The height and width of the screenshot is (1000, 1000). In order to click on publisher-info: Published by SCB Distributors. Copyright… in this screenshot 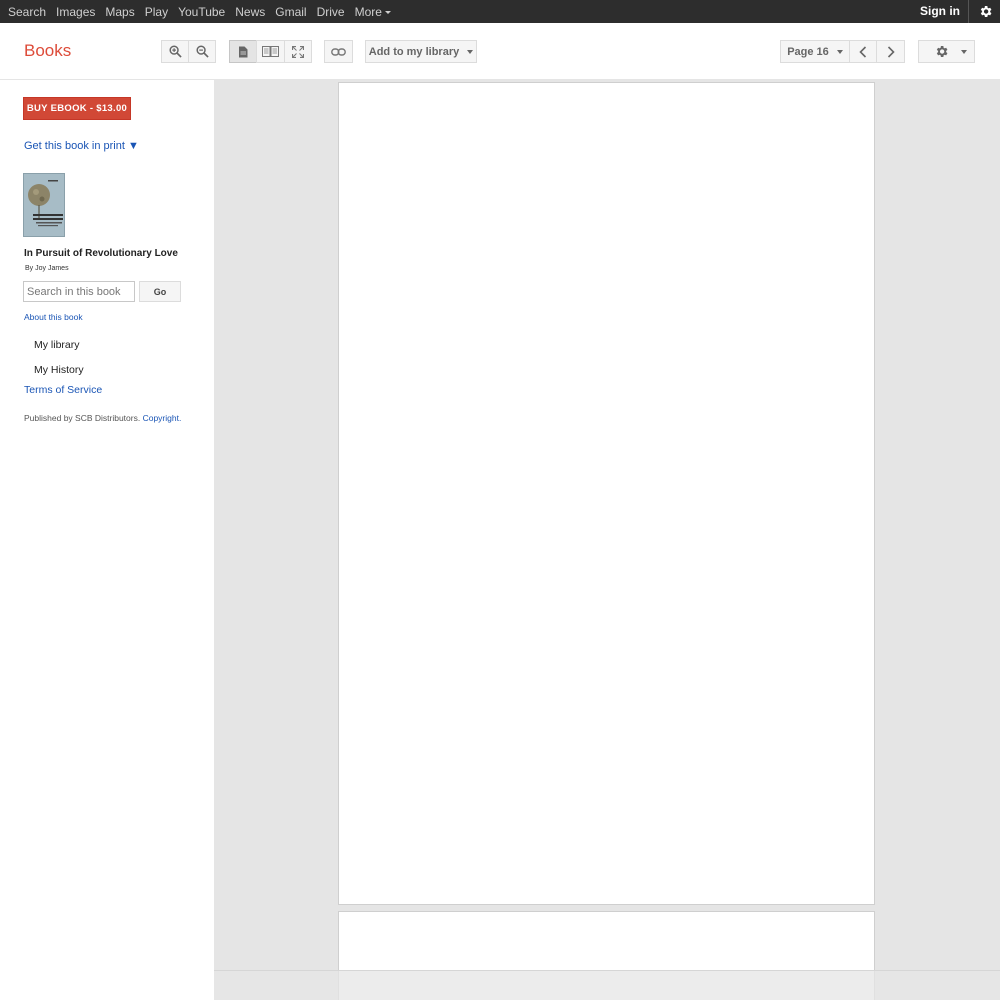, I will do `click(102, 418)`.